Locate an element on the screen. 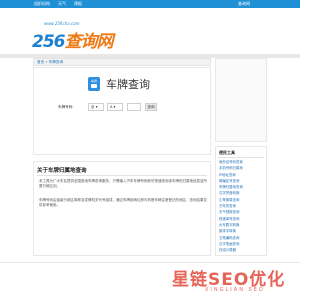 This screenshot has width=320, height=300. article-divider is located at coordinates (122, 175).